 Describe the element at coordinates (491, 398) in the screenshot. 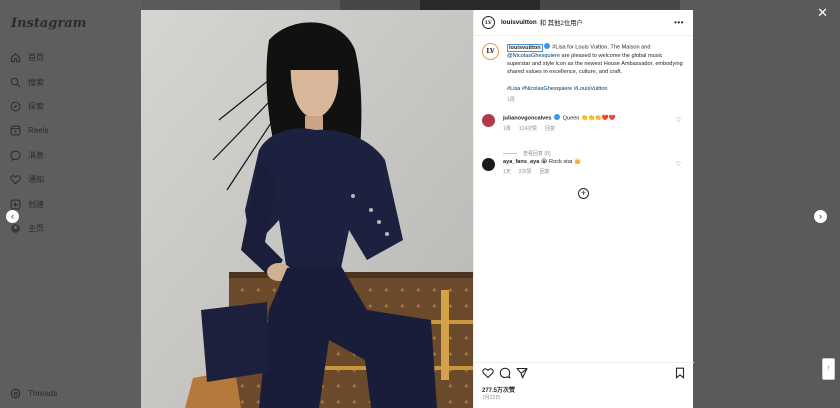

I see `post-date: 7月22日` at that location.